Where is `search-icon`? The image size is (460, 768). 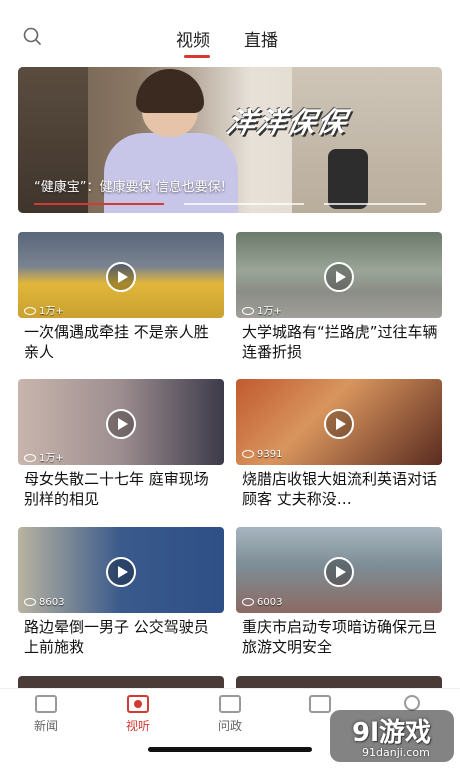 search-icon is located at coordinates (32, 36).